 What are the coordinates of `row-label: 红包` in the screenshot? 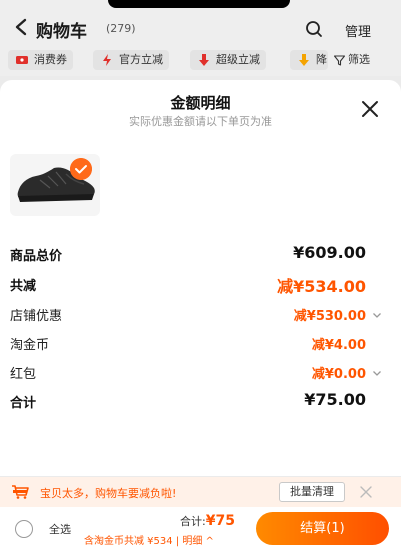 It's located at (23, 374).